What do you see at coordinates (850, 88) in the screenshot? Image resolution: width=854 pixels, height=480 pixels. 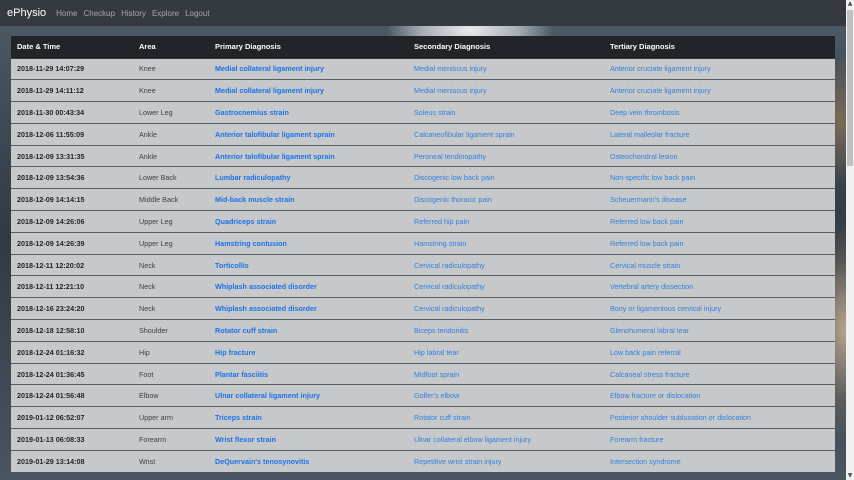 I see `scroll-thumb` at bounding box center [850, 88].